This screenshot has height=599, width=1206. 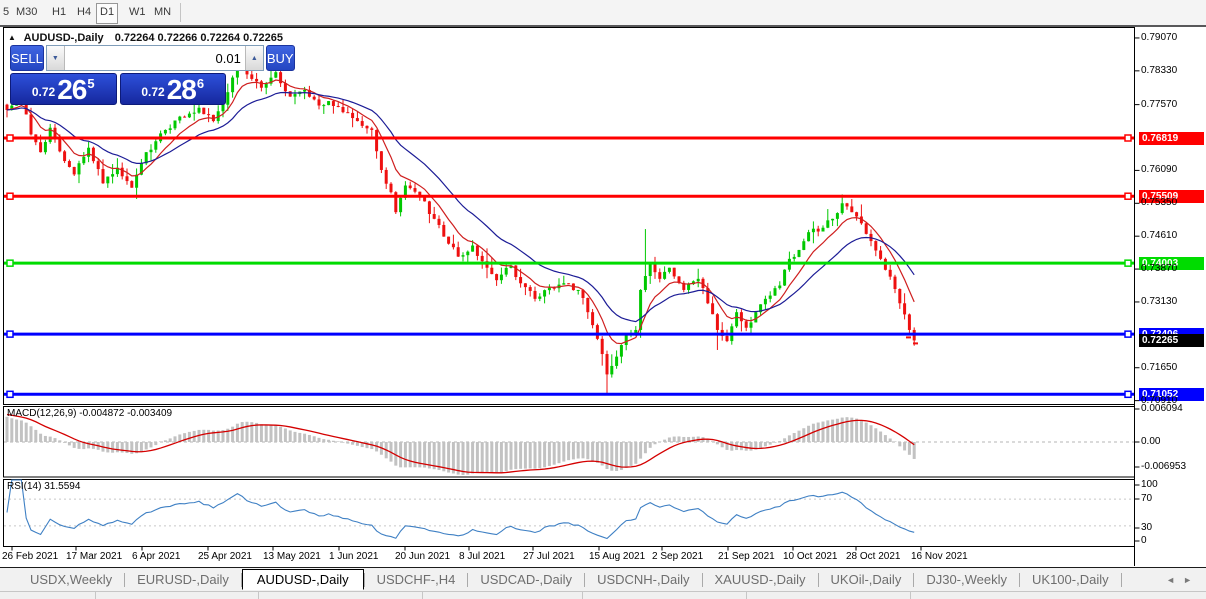 What do you see at coordinates (84, 12) in the screenshot?
I see `timeframe-button-h4: H4` at bounding box center [84, 12].